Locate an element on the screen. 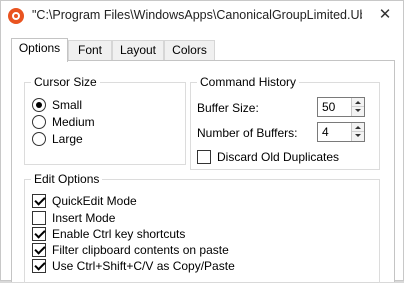 The image size is (404, 283). command-history-title: Command History is located at coordinates (248, 82).